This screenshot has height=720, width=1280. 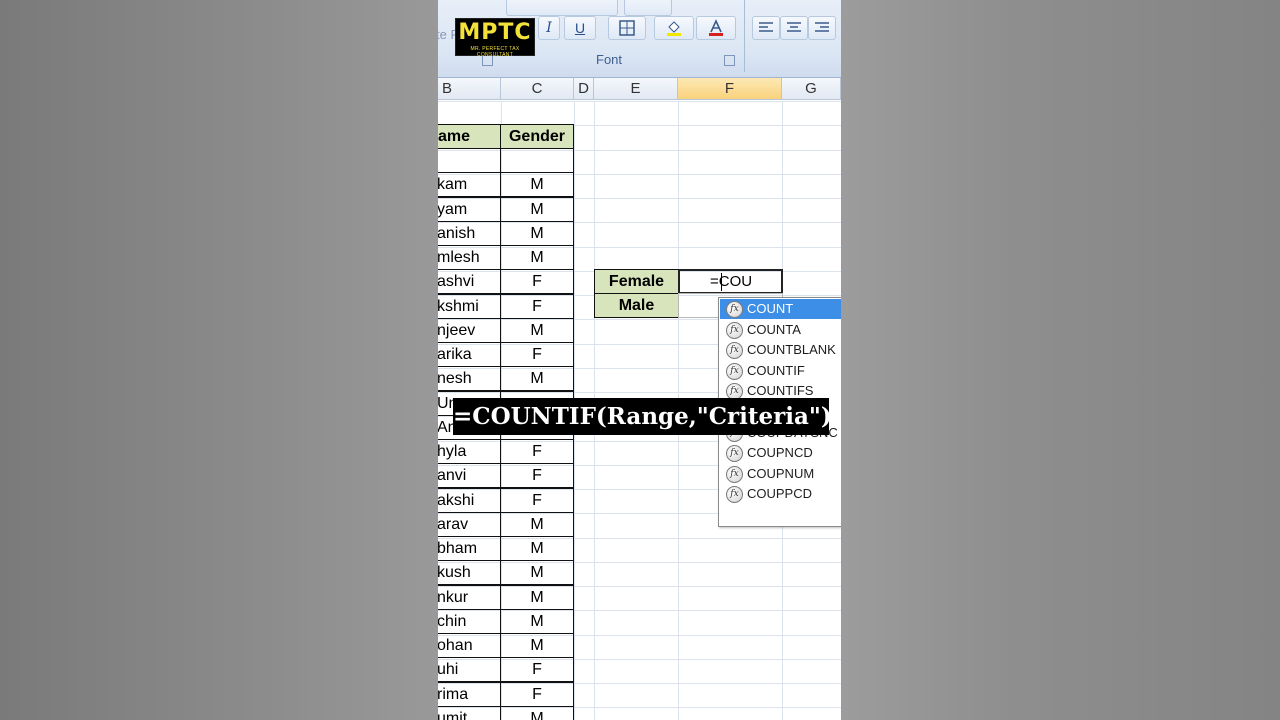 I want to click on name-cell: ashvi, so click(x=469, y=281).